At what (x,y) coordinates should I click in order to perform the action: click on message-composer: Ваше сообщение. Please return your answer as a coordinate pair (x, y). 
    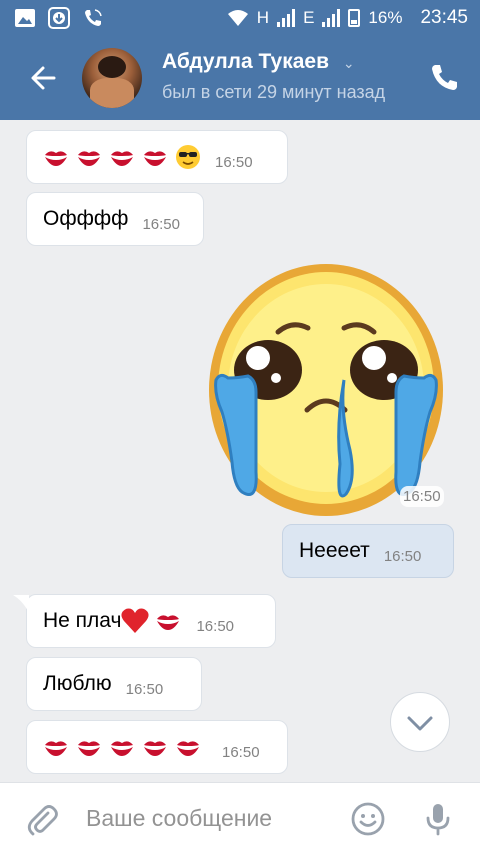
    Looking at the image, I should click on (240, 818).